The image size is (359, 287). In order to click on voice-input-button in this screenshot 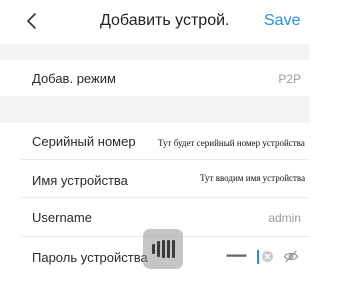, I will do `click(163, 249)`.